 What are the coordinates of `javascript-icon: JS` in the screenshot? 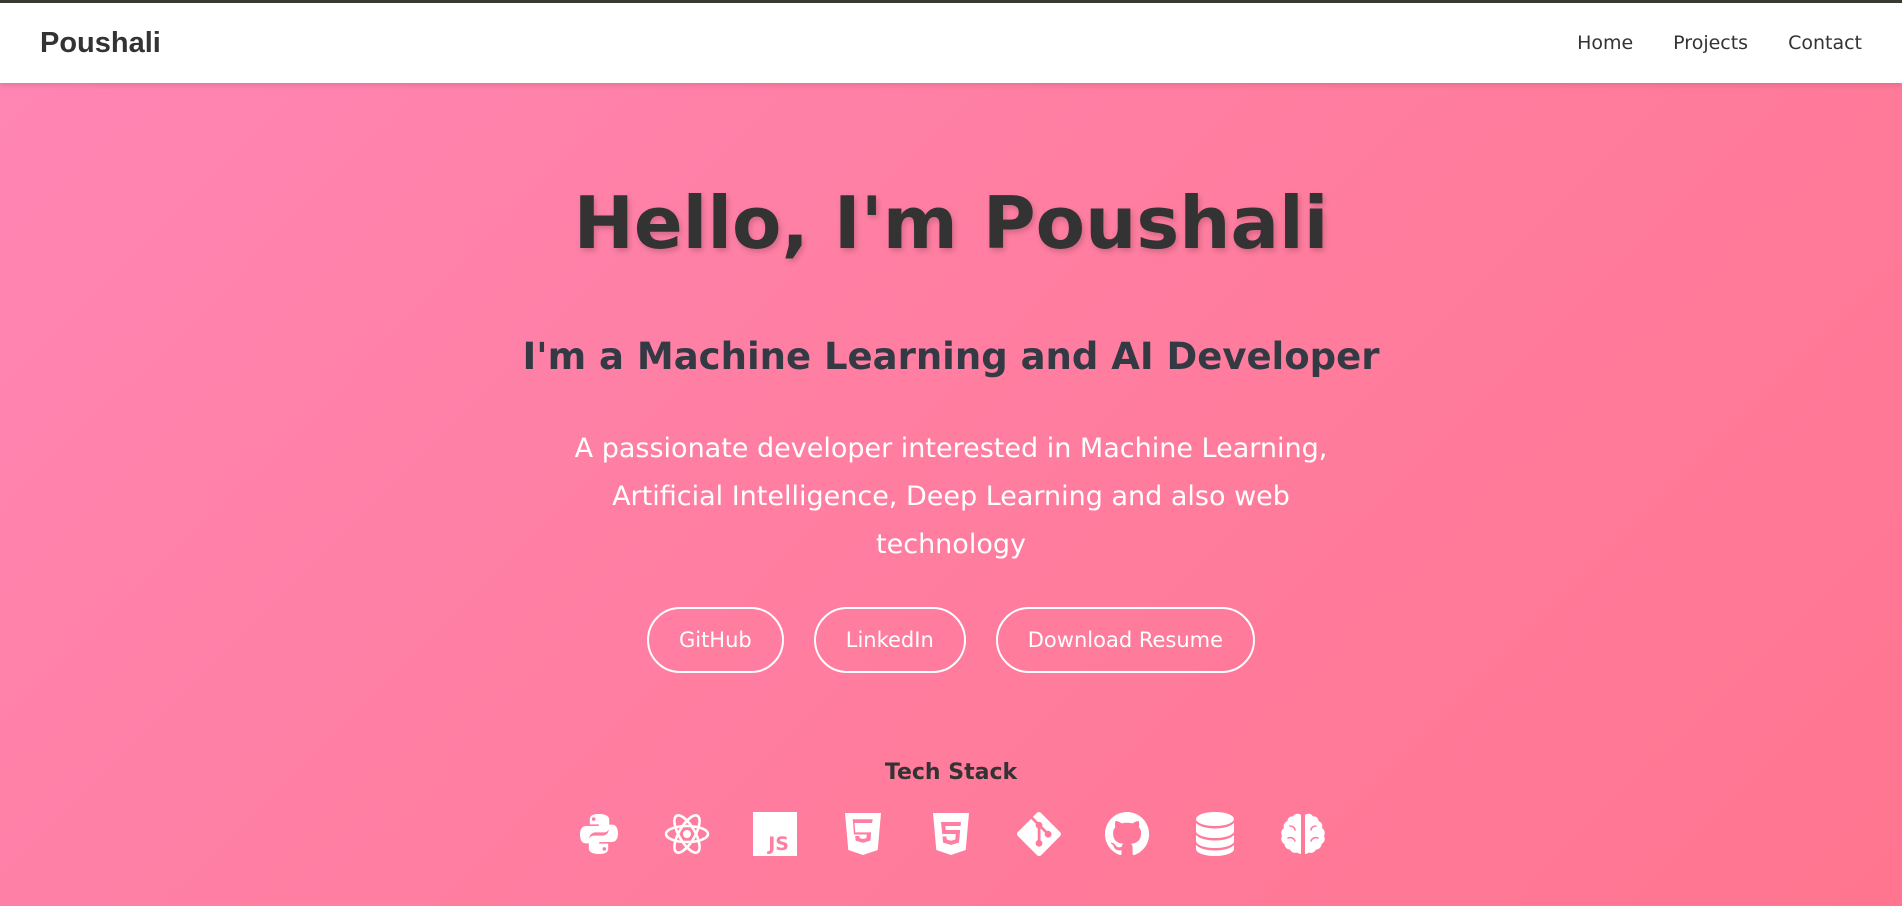 It's located at (775, 834).